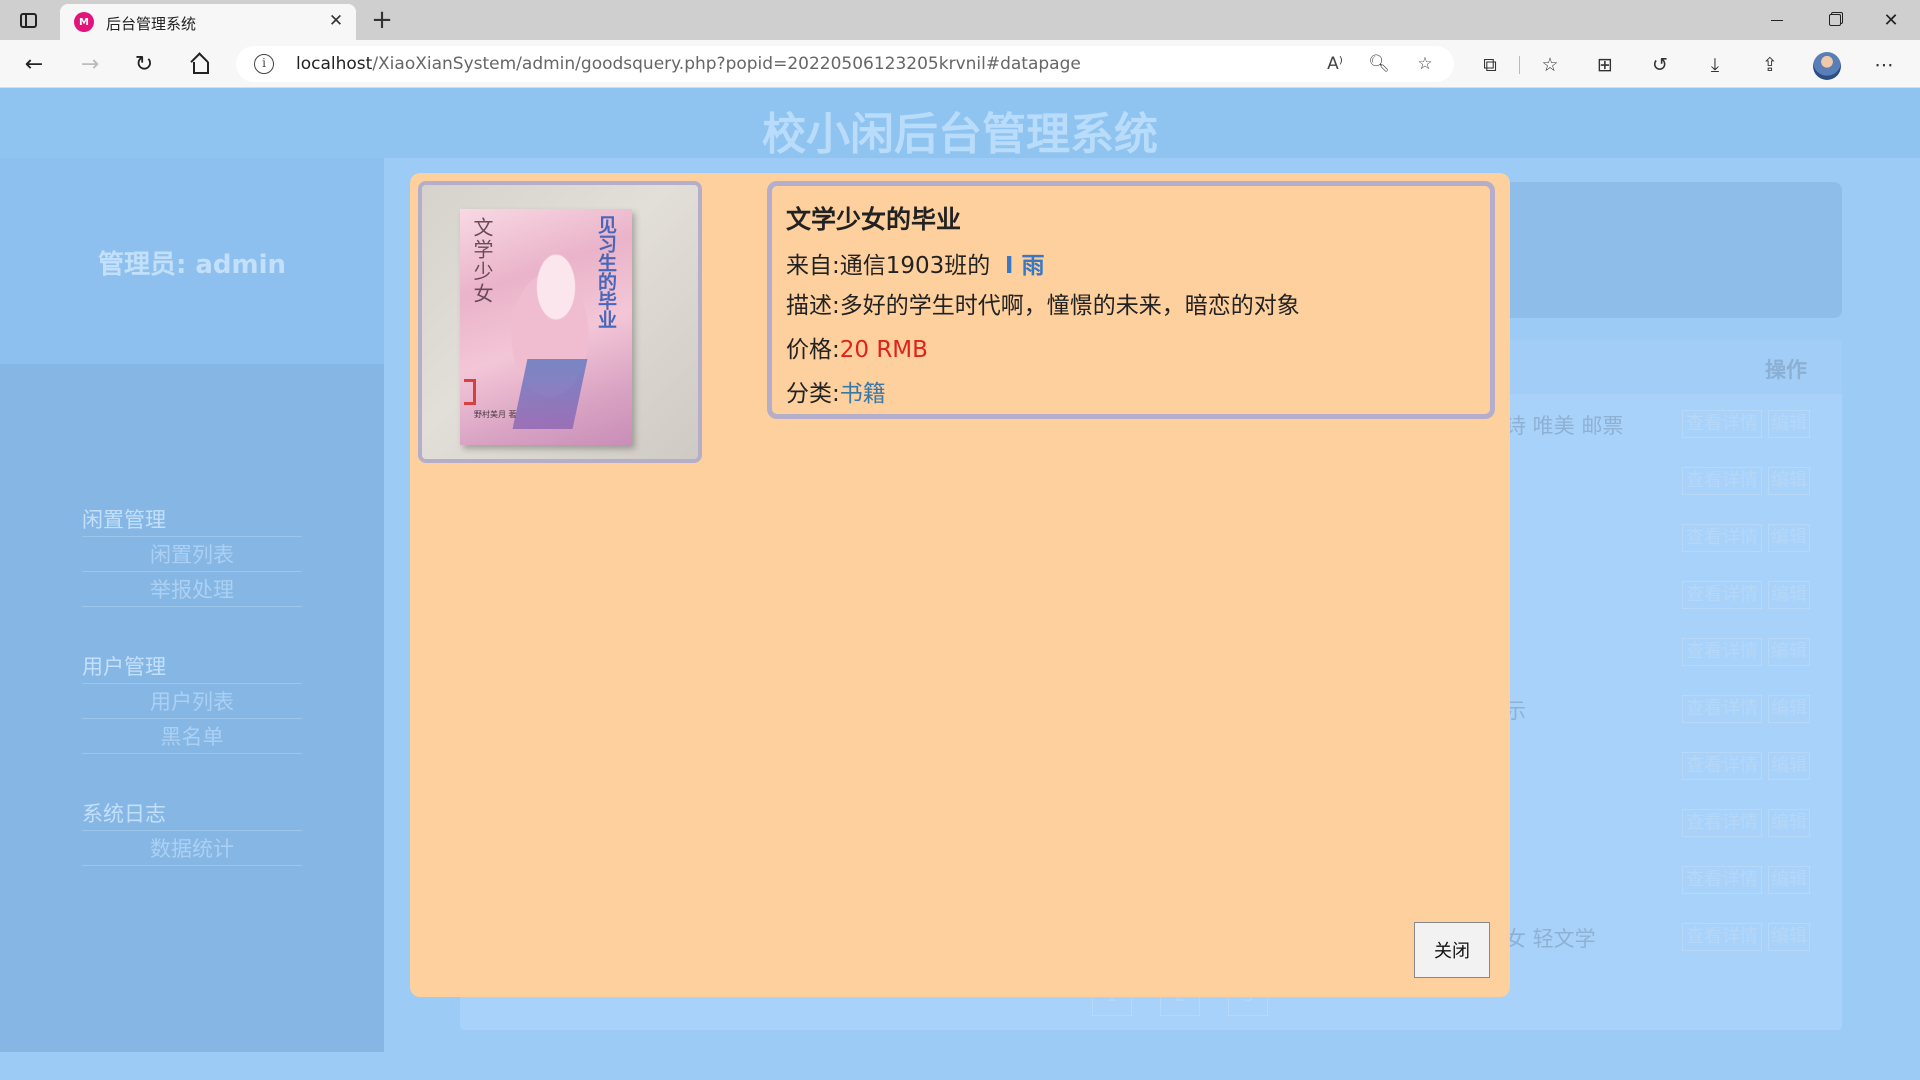 The image size is (1920, 1080). I want to click on menu-item-blacklist: 黑名单, so click(192, 736).